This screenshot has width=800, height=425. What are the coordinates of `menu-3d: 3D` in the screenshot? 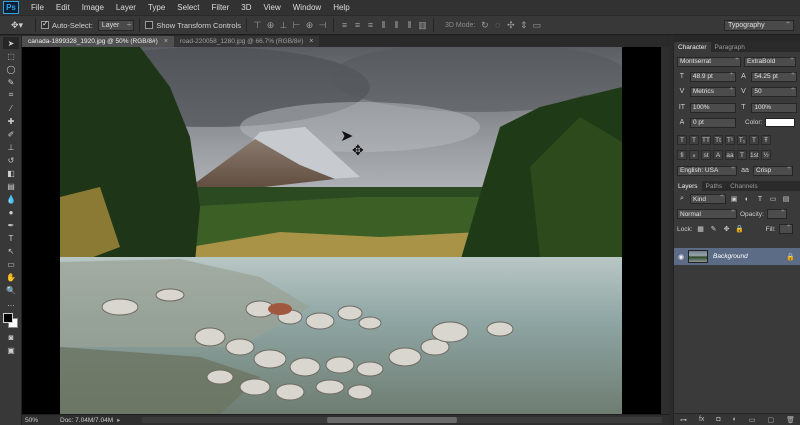 It's located at (246, 7).